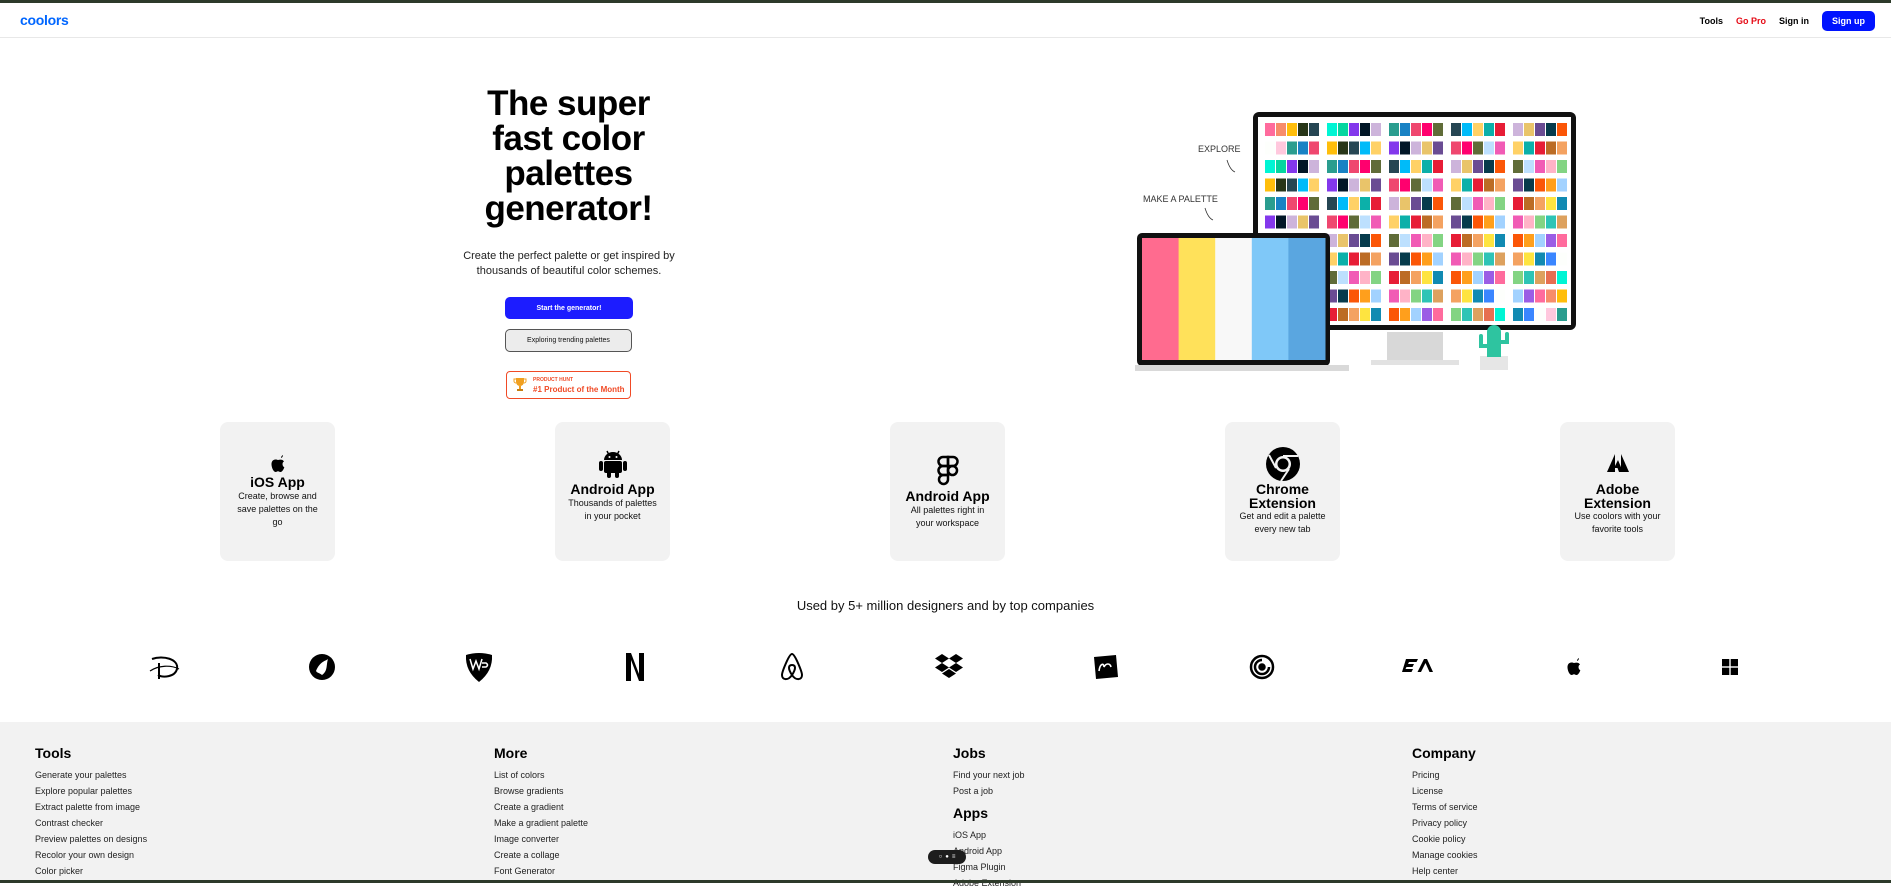  Describe the element at coordinates (1711, 21) in the screenshot. I see `nav-tools-link: Tools` at that location.